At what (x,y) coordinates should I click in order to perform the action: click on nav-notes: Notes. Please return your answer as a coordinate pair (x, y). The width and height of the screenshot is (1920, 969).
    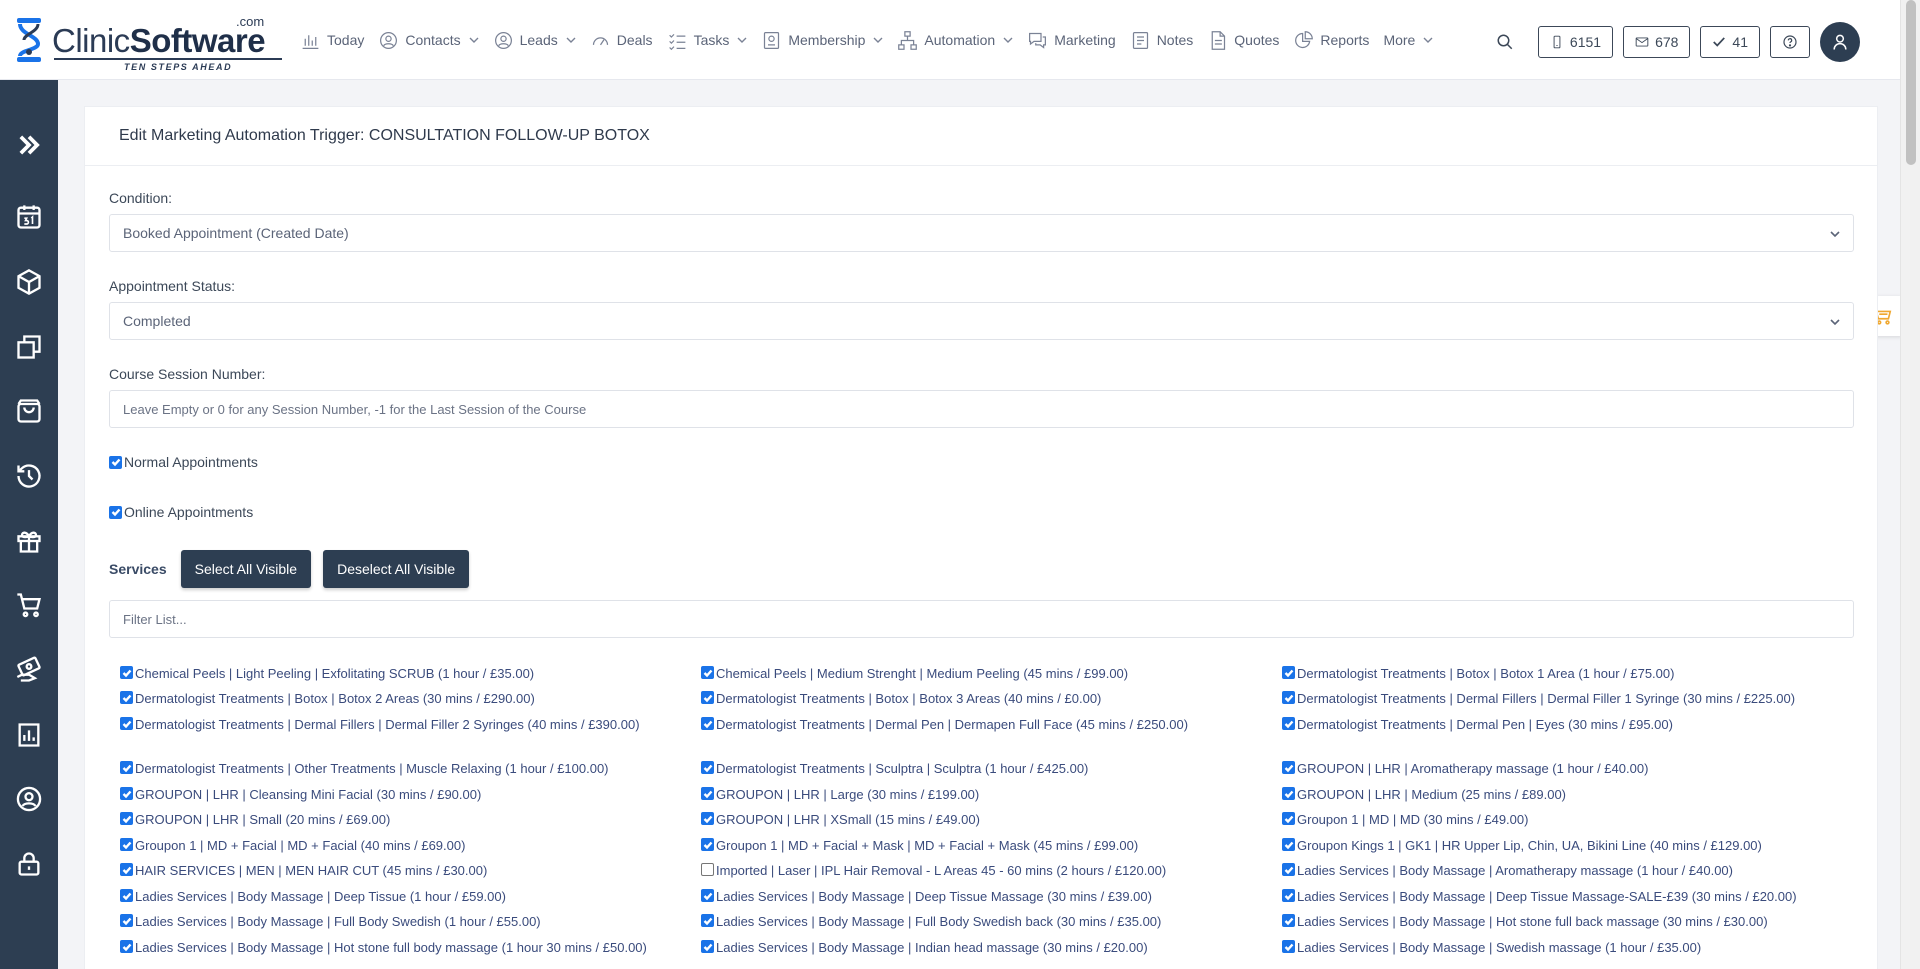
    Looking at the image, I should click on (1161, 40).